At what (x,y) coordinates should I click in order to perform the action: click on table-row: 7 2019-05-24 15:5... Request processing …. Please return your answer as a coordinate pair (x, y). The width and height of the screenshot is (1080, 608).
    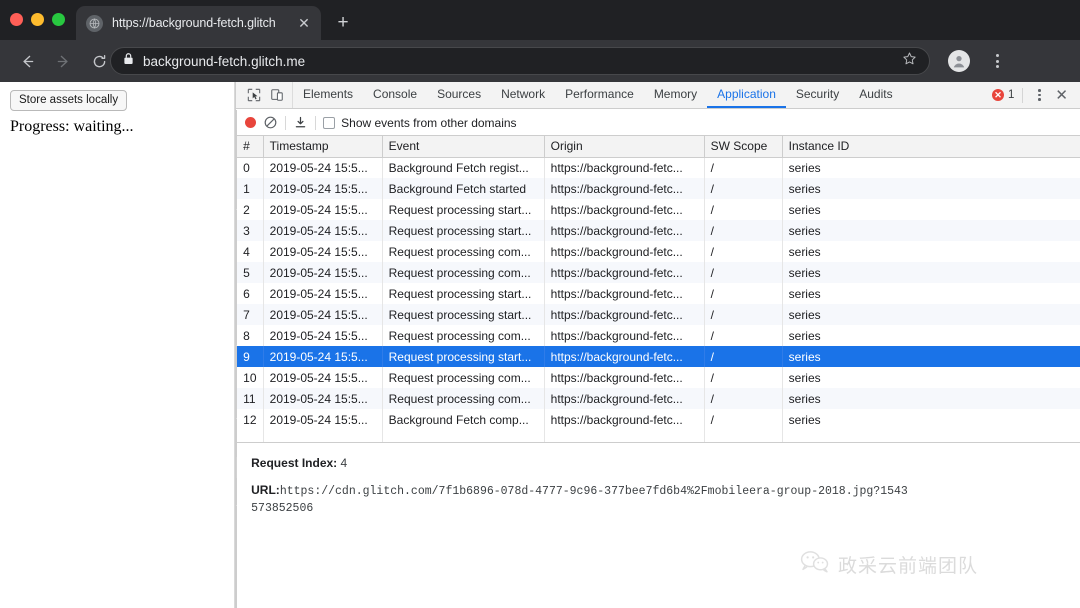
    Looking at the image, I should click on (658, 314).